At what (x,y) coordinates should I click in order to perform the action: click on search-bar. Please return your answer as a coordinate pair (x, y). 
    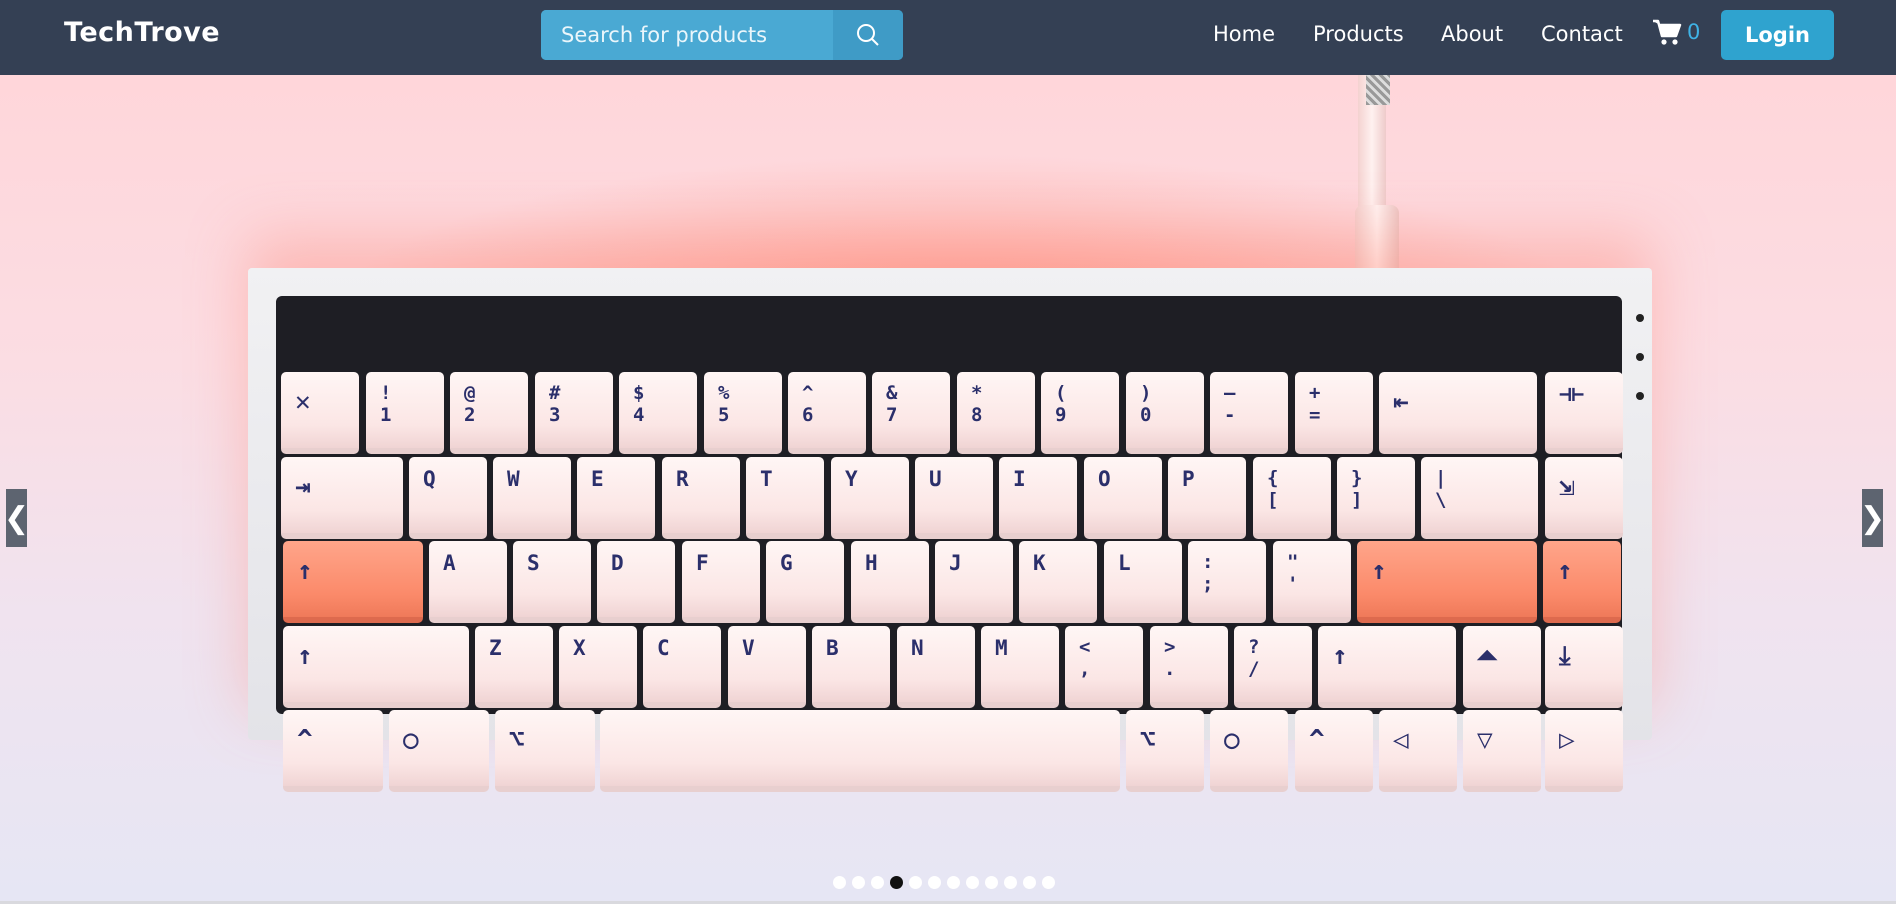
    Looking at the image, I should click on (722, 35).